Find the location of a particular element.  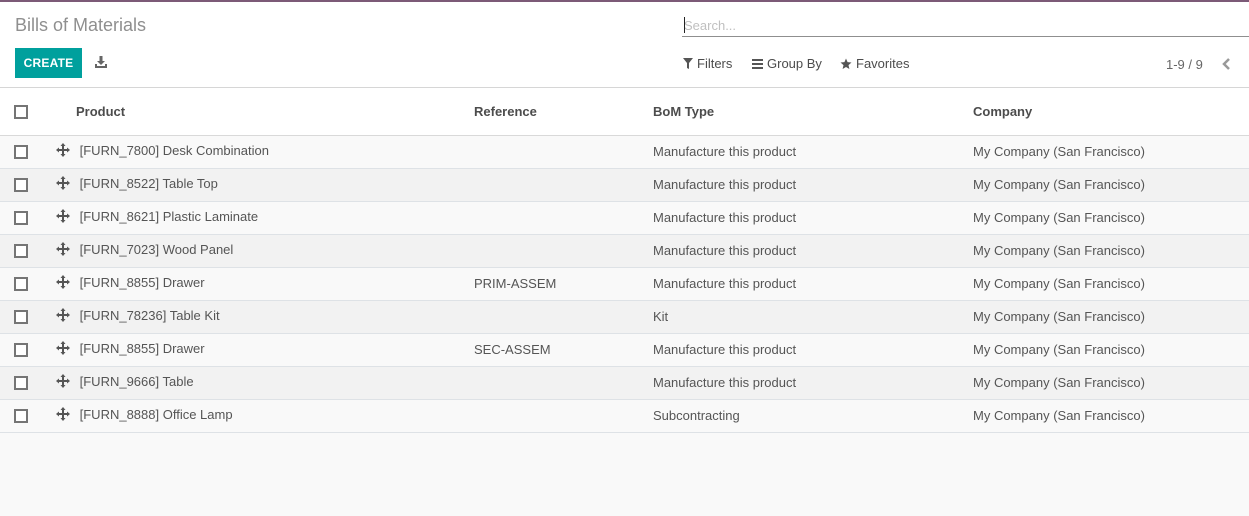

filter-icon is located at coordinates (688, 63).